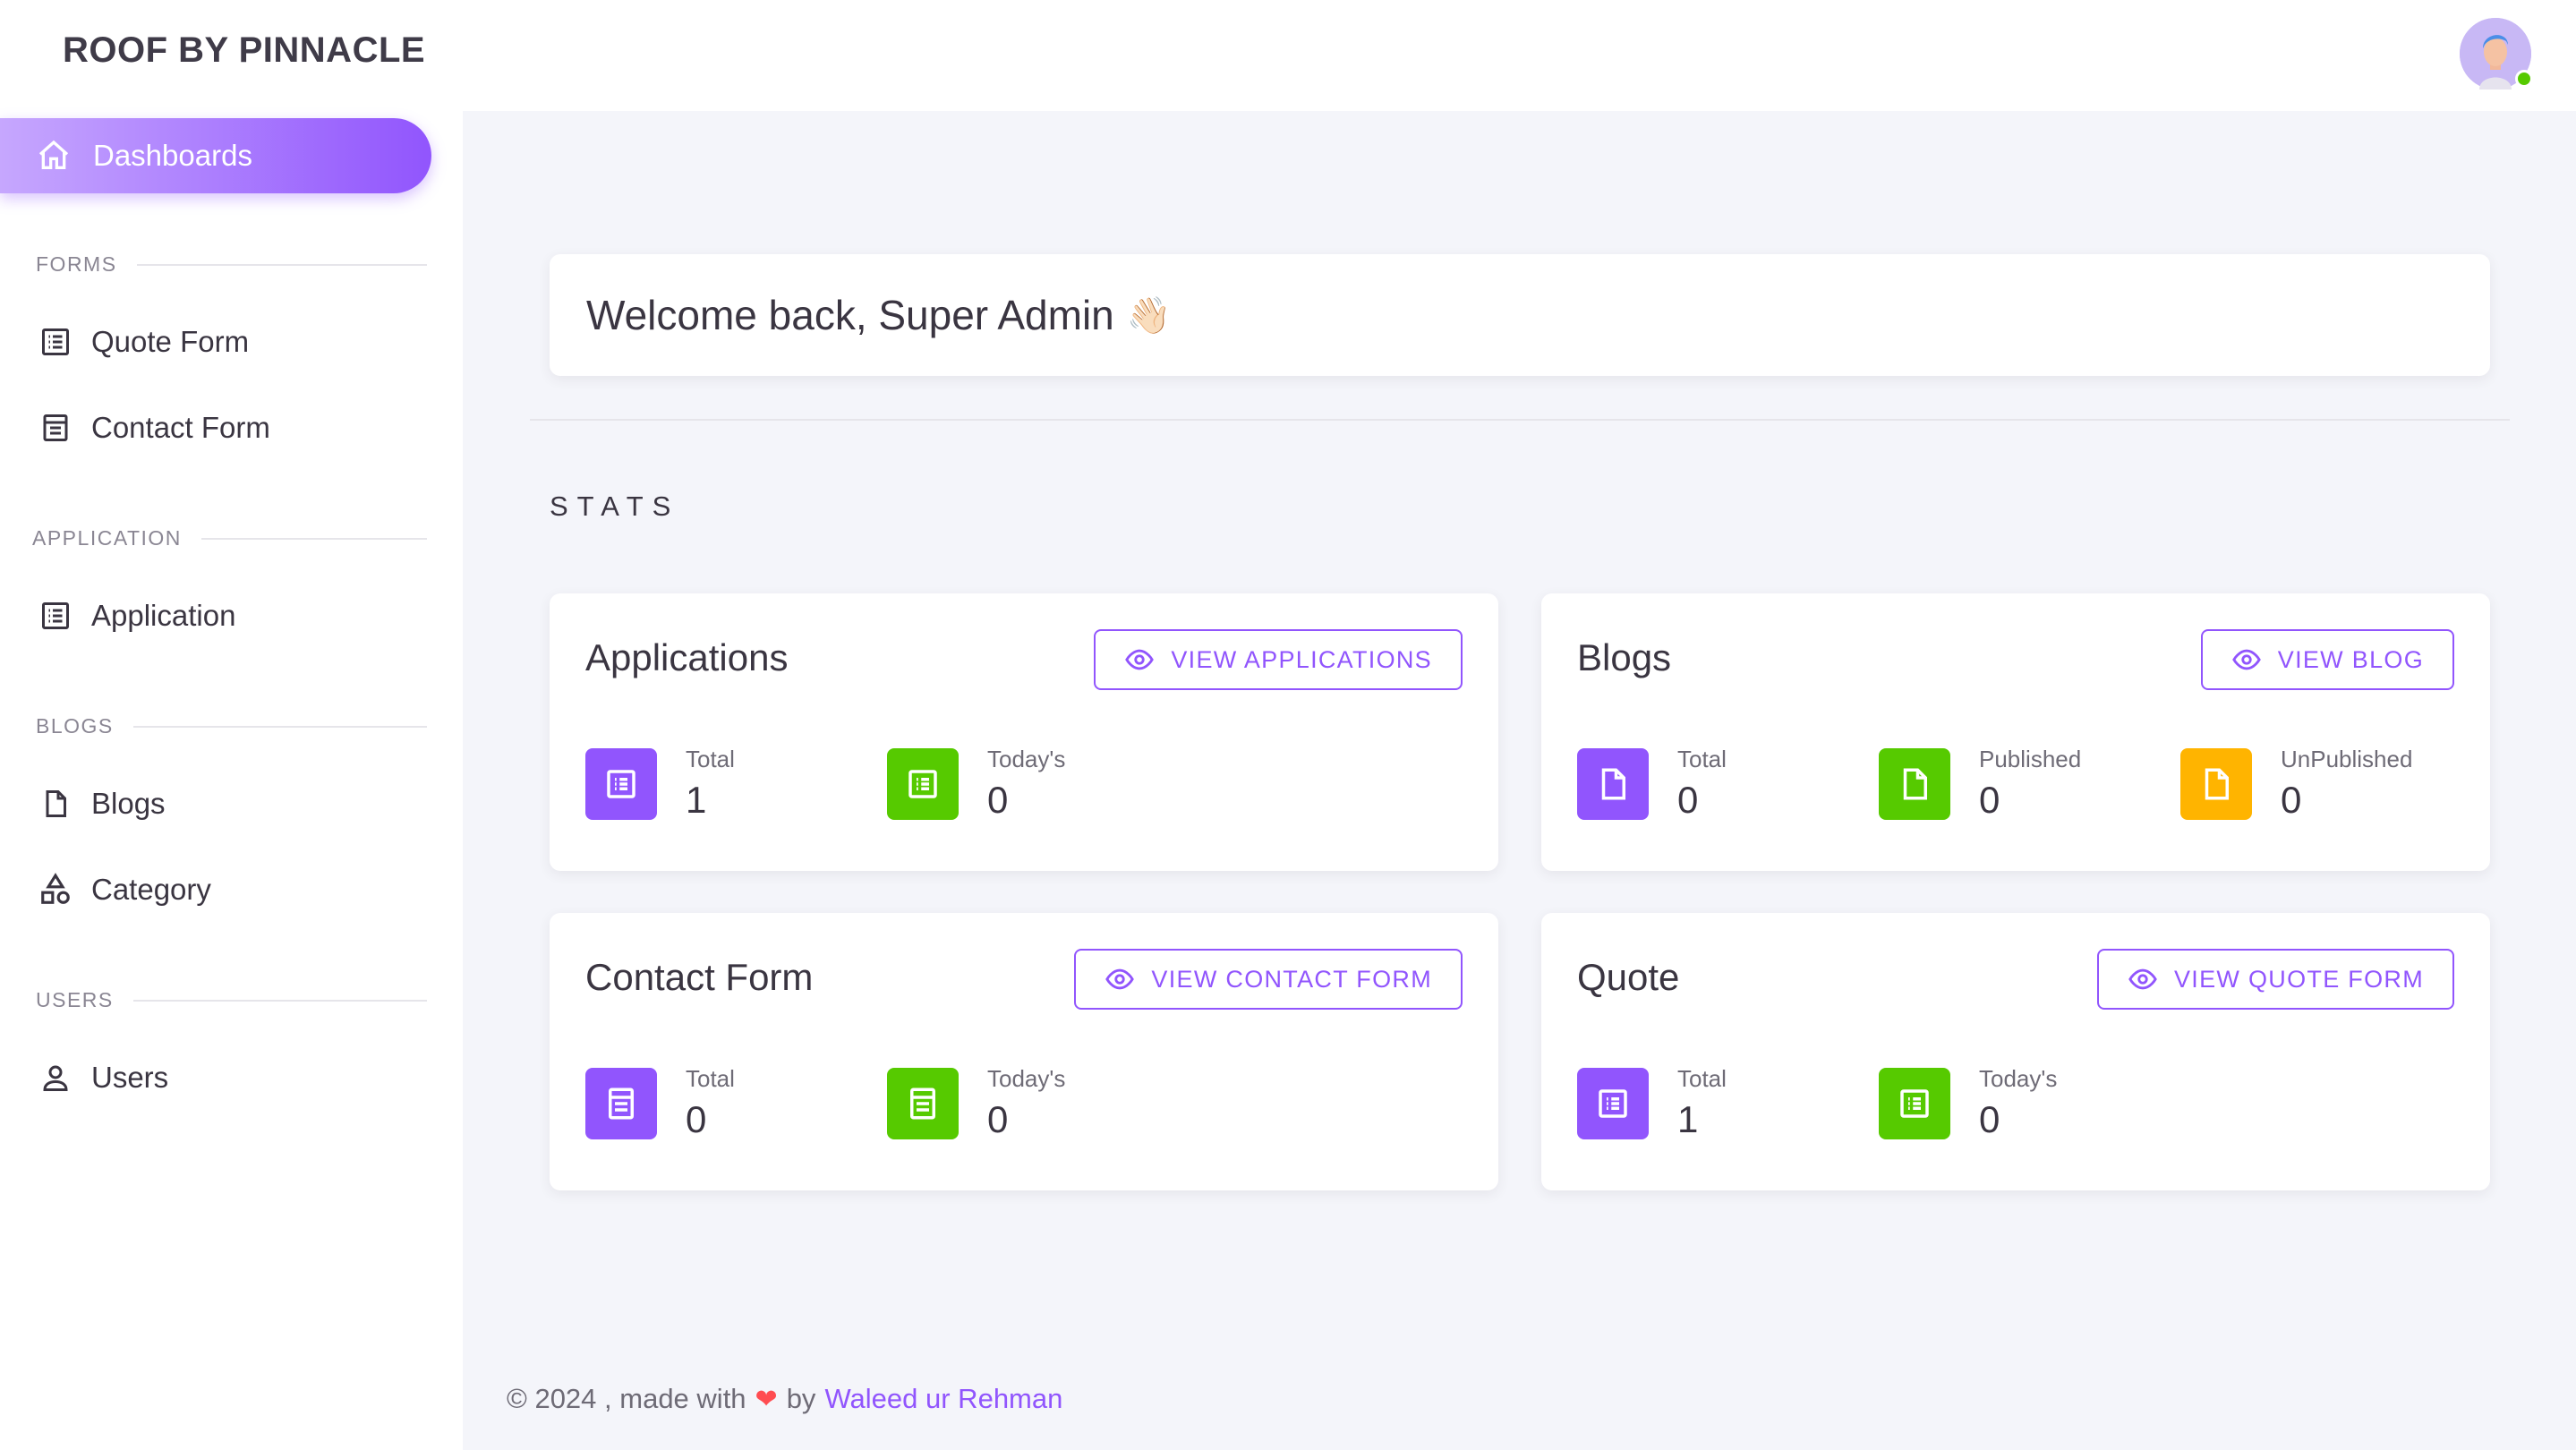  I want to click on footer-by: by, so click(801, 1398).